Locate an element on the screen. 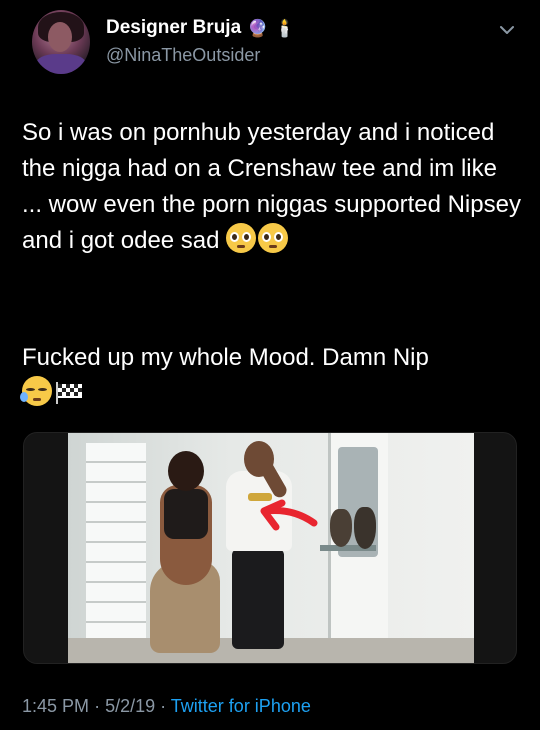  sleepy-face-icon is located at coordinates (36, 391).